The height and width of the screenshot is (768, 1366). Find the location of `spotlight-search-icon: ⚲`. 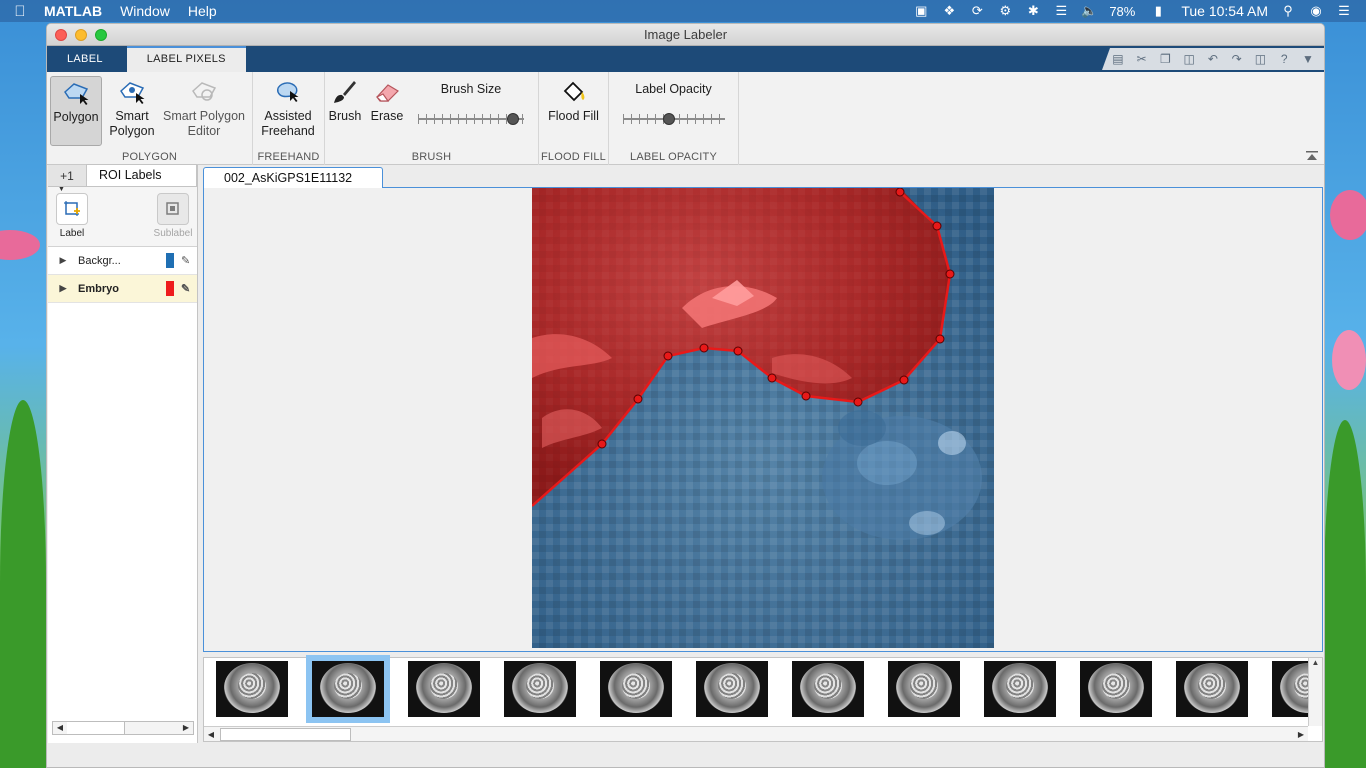

spotlight-search-icon: ⚲ is located at coordinates (1288, 11).